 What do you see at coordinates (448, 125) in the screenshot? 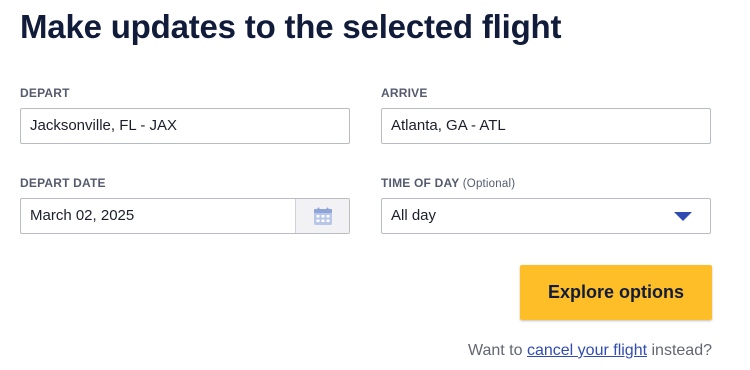
I see `arrive-value: Atlanta, GA - ATL` at bounding box center [448, 125].